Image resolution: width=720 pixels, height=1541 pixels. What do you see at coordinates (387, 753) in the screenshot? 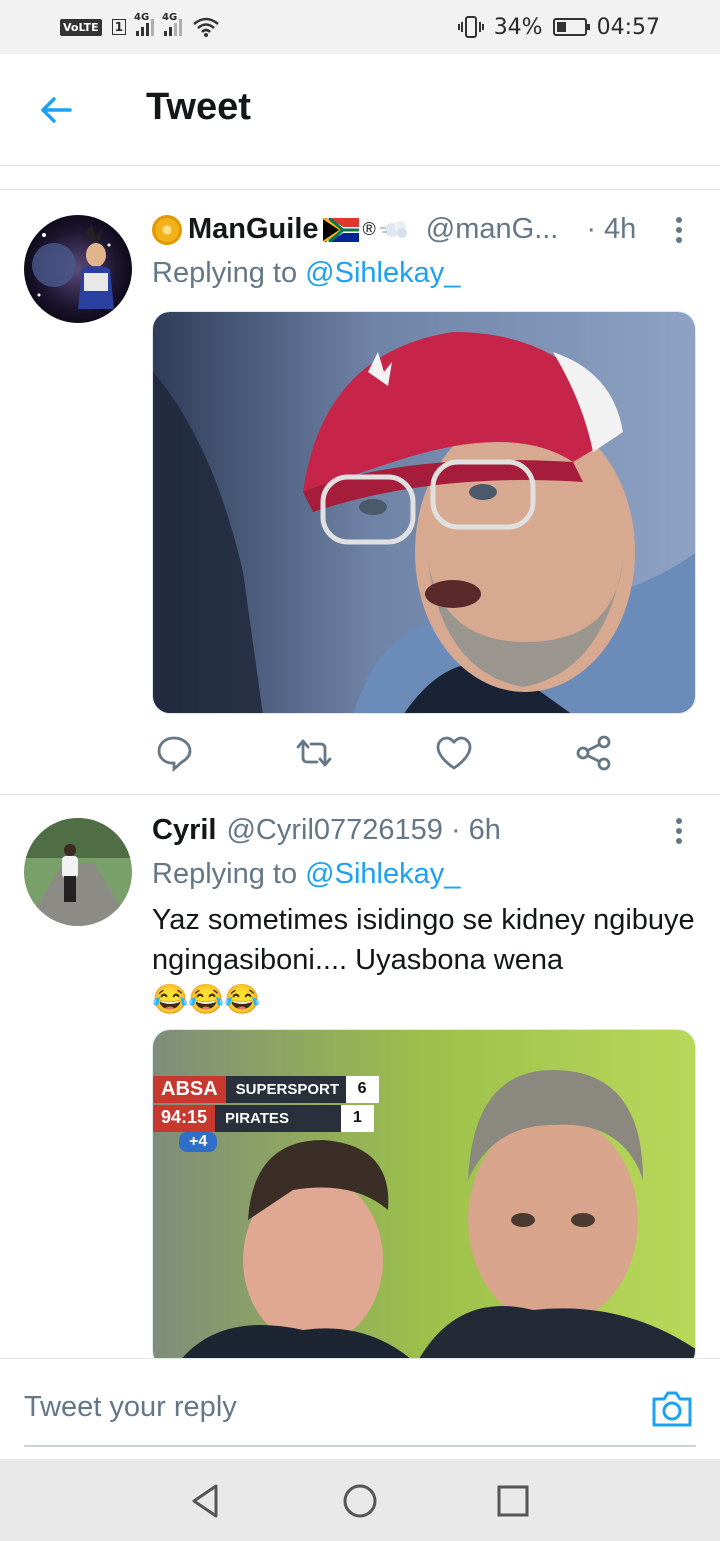
I see `tweet-actions` at bounding box center [387, 753].